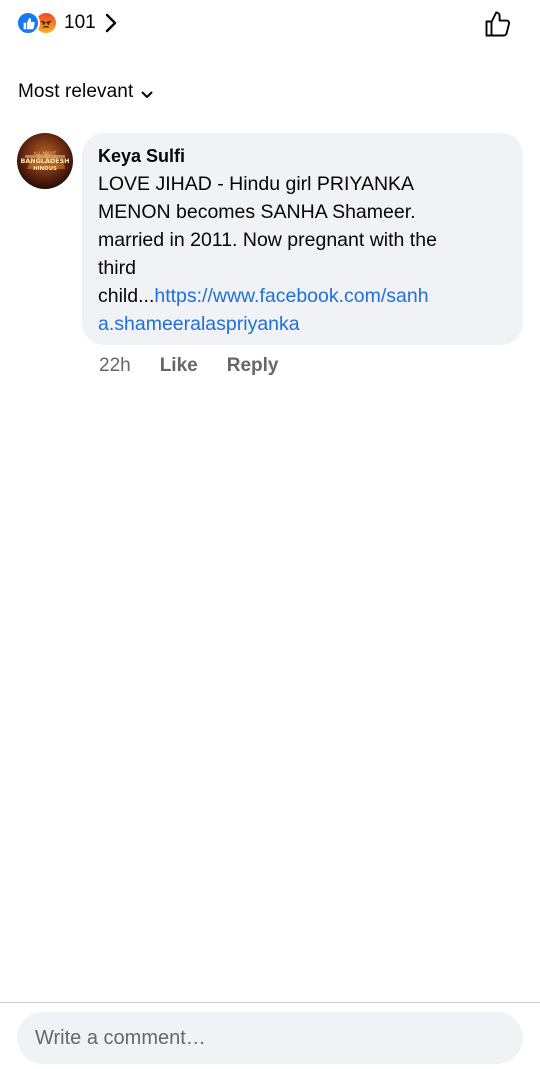 This screenshot has height=1069, width=540. I want to click on like-post-button, so click(498, 24).